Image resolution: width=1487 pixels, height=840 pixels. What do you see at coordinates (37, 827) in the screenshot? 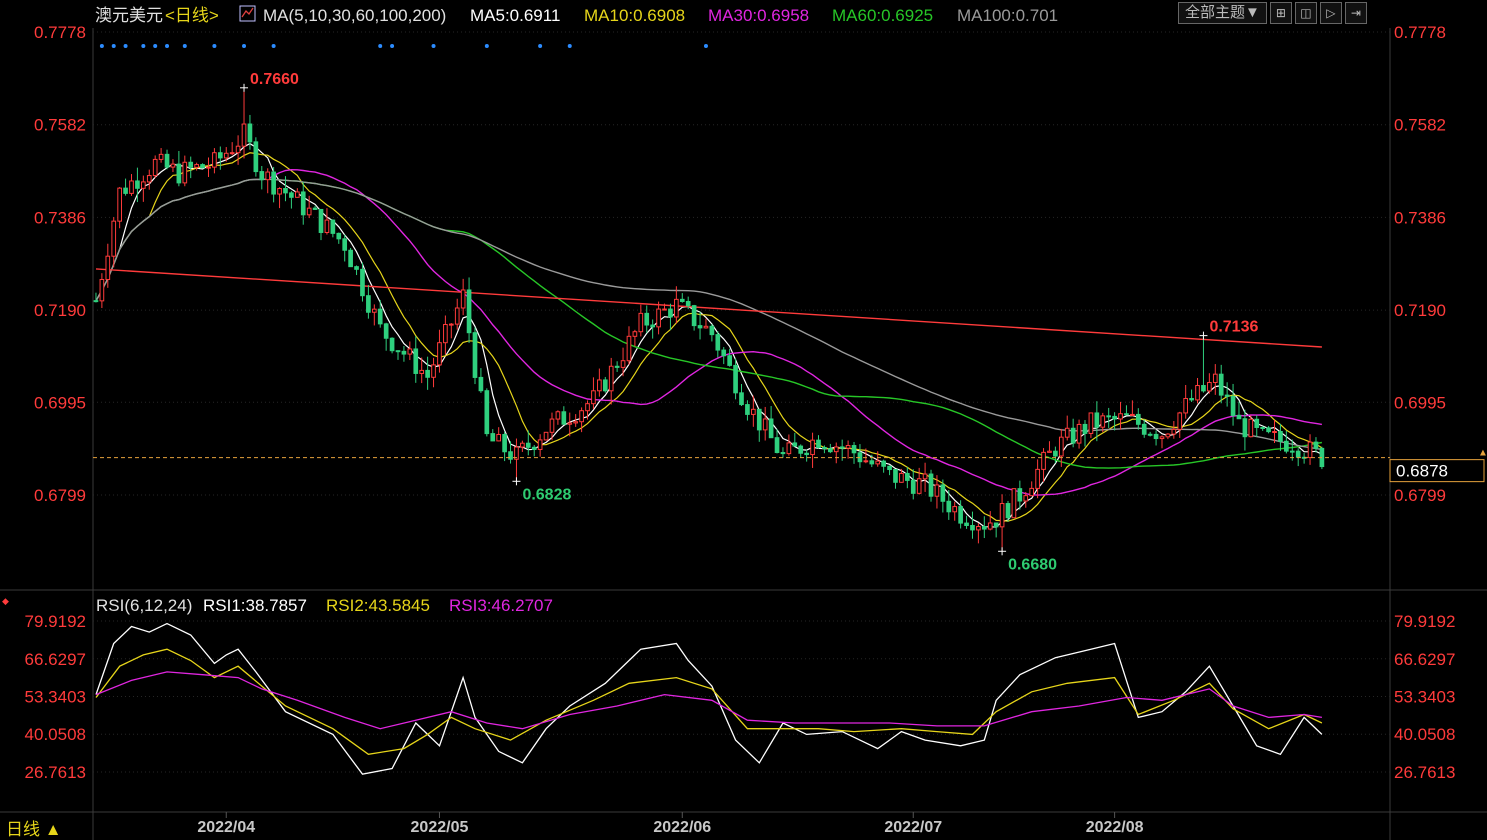
I see `period-selector: 日线 ▲` at bounding box center [37, 827].